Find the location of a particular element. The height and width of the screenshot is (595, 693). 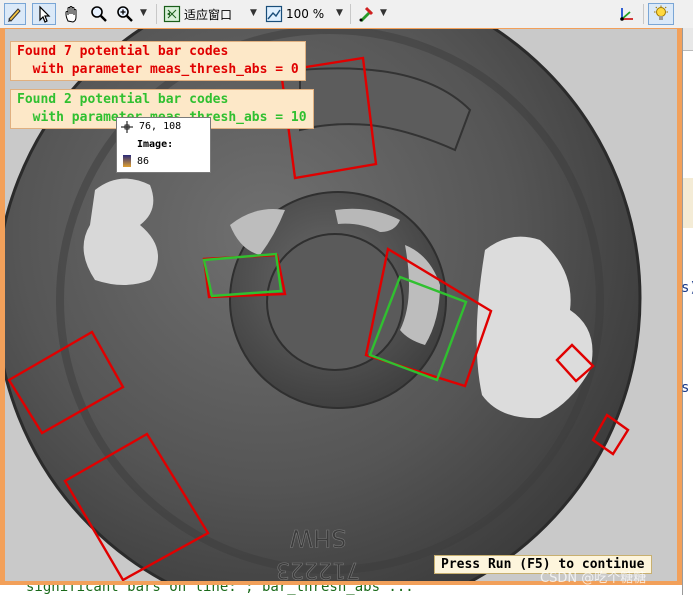

axis-coordinate-icon is located at coordinates (627, 14).